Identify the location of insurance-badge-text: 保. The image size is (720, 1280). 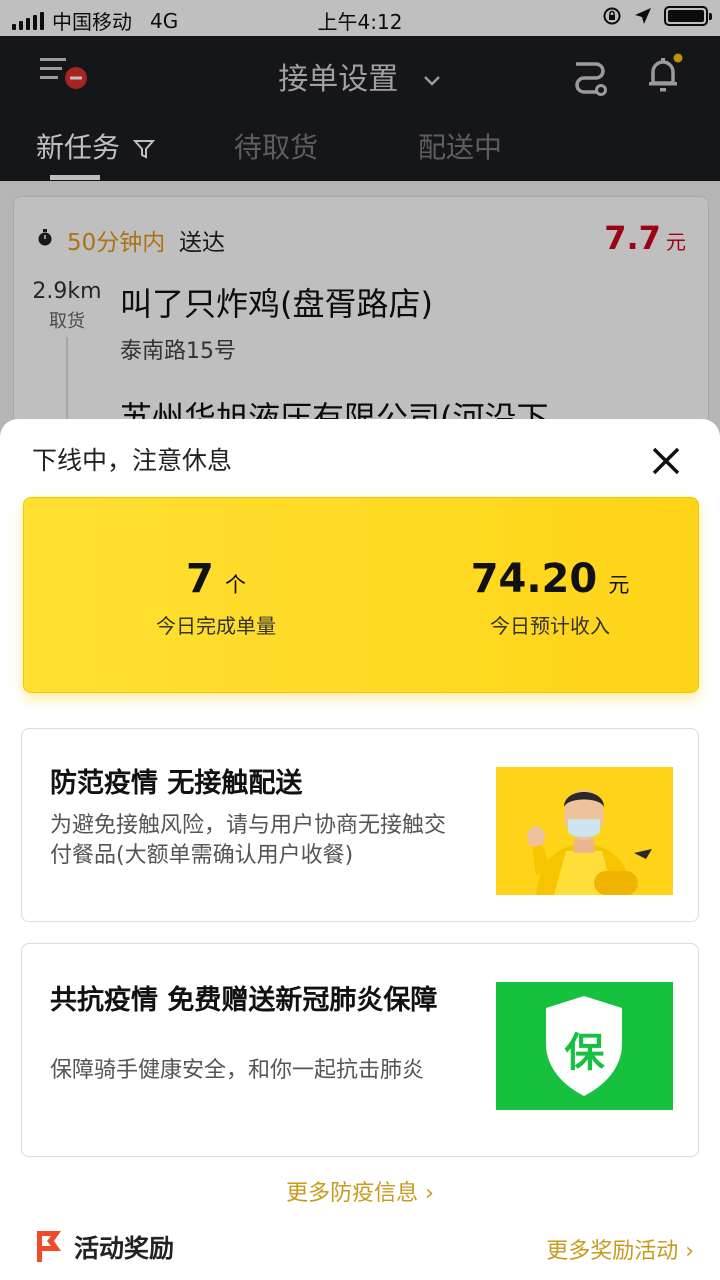
(584, 1053).